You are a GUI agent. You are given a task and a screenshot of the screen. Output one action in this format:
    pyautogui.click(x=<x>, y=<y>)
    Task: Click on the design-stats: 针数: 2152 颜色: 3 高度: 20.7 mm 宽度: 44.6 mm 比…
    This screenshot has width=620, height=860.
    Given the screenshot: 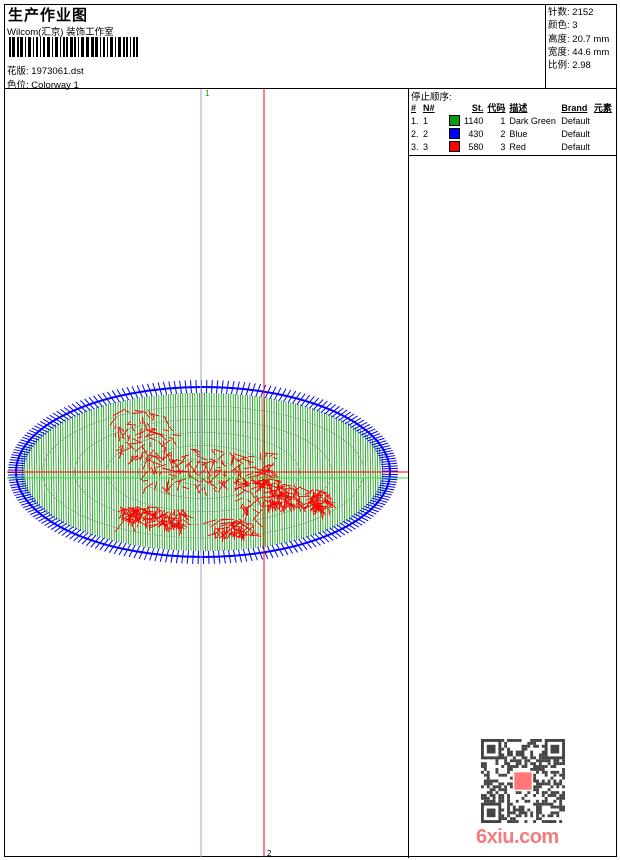 What is the action you would take?
    pyautogui.click(x=578, y=39)
    